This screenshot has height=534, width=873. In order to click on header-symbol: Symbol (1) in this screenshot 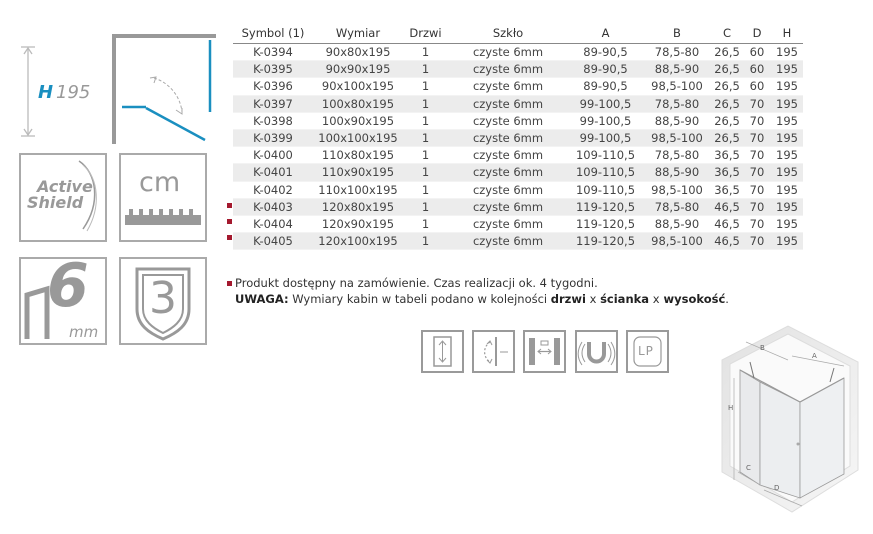, I will do `click(273, 33)`.